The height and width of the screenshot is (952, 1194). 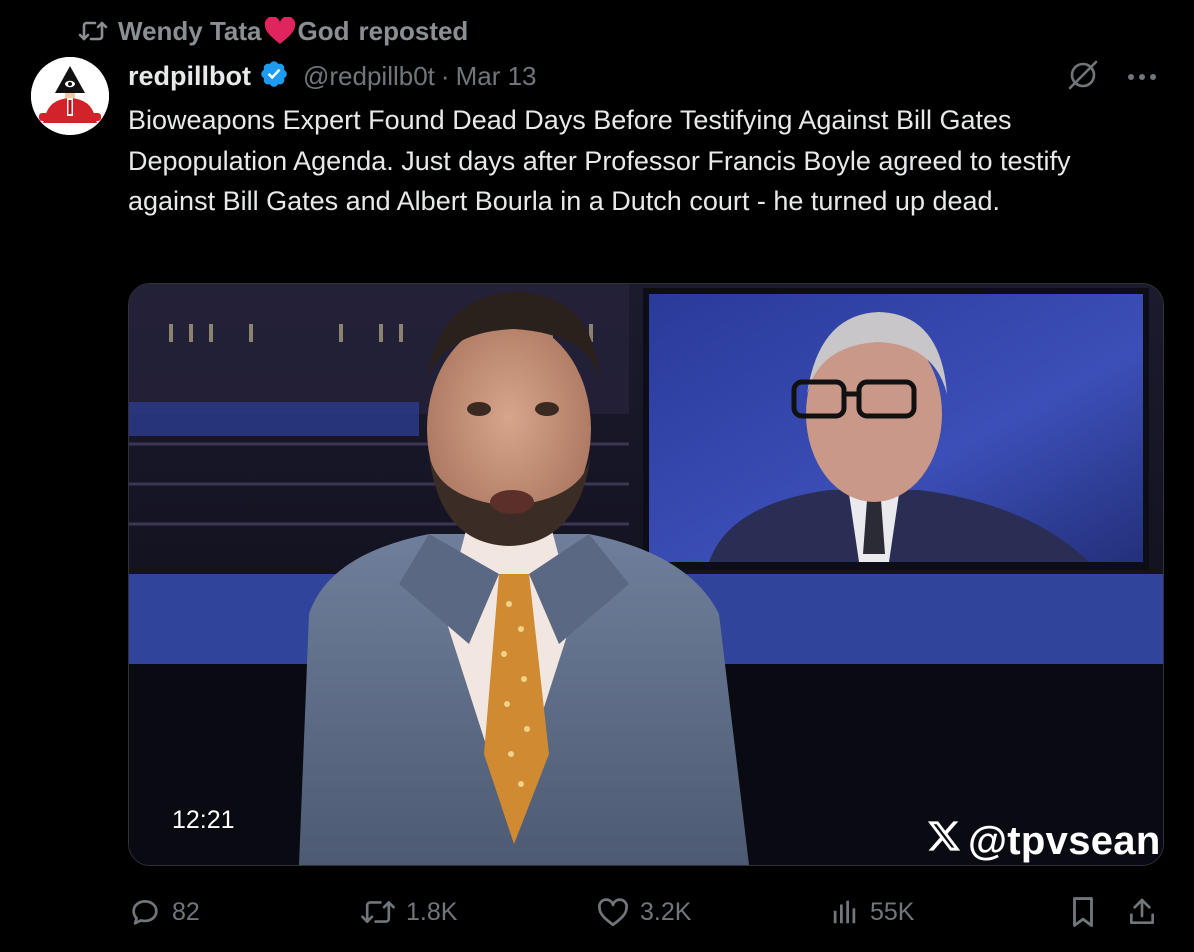 I want to click on grok-icon, so click(x=1083, y=77).